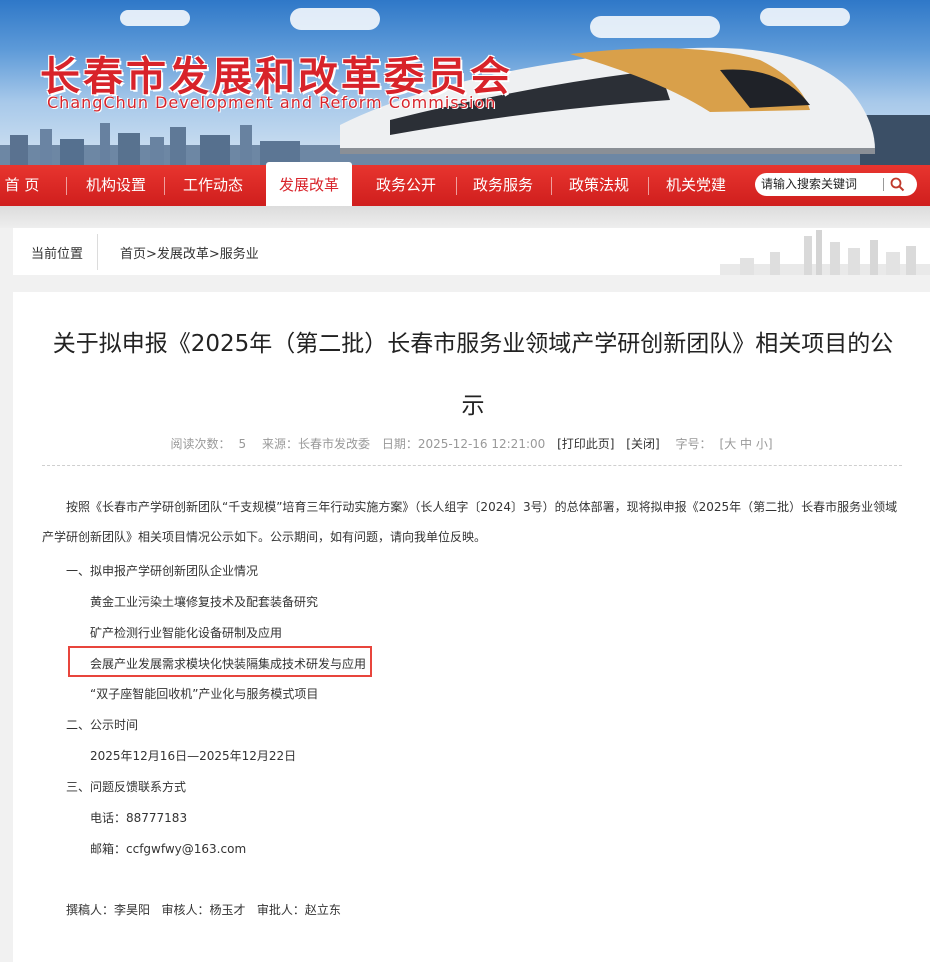 This screenshot has width=930, height=962. I want to click on nav-shadow-band, so click(465, 217).